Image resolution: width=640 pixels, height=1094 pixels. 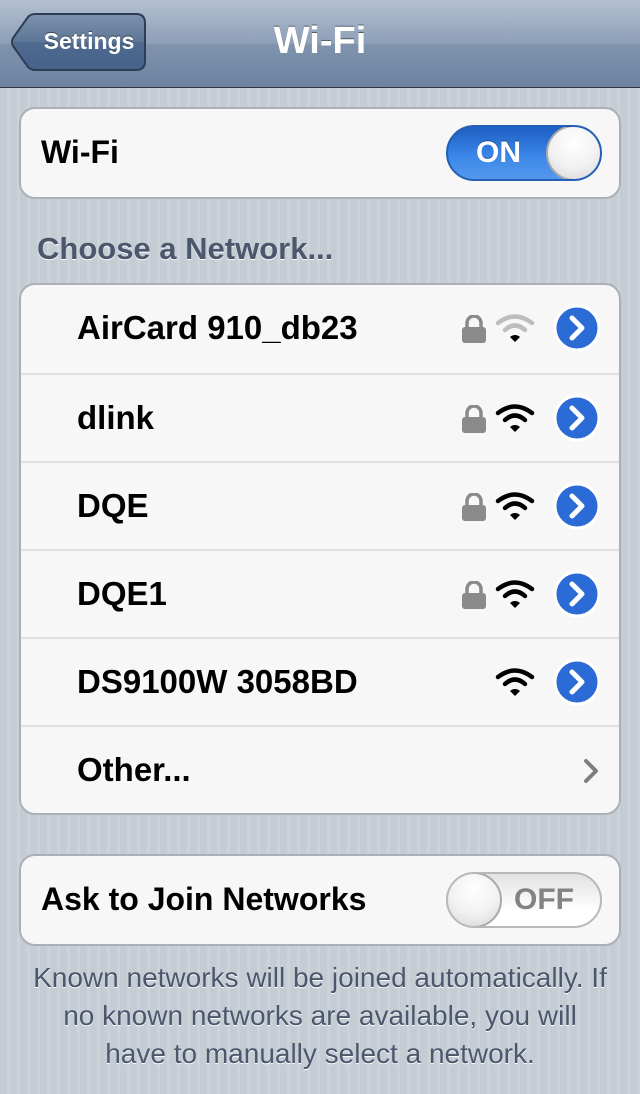 I want to click on wifi-toggle-cell: Wi-Fi ON, so click(x=320, y=153).